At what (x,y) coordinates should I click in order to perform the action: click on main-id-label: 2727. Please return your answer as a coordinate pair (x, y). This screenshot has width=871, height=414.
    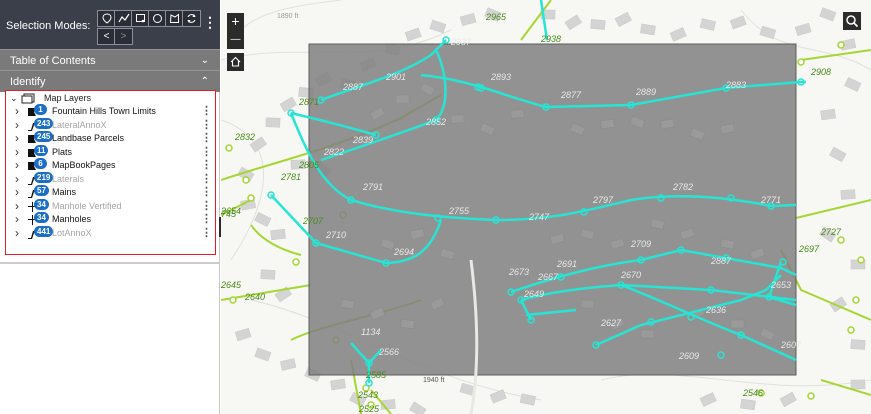
    Looking at the image, I should click on (831, 232).